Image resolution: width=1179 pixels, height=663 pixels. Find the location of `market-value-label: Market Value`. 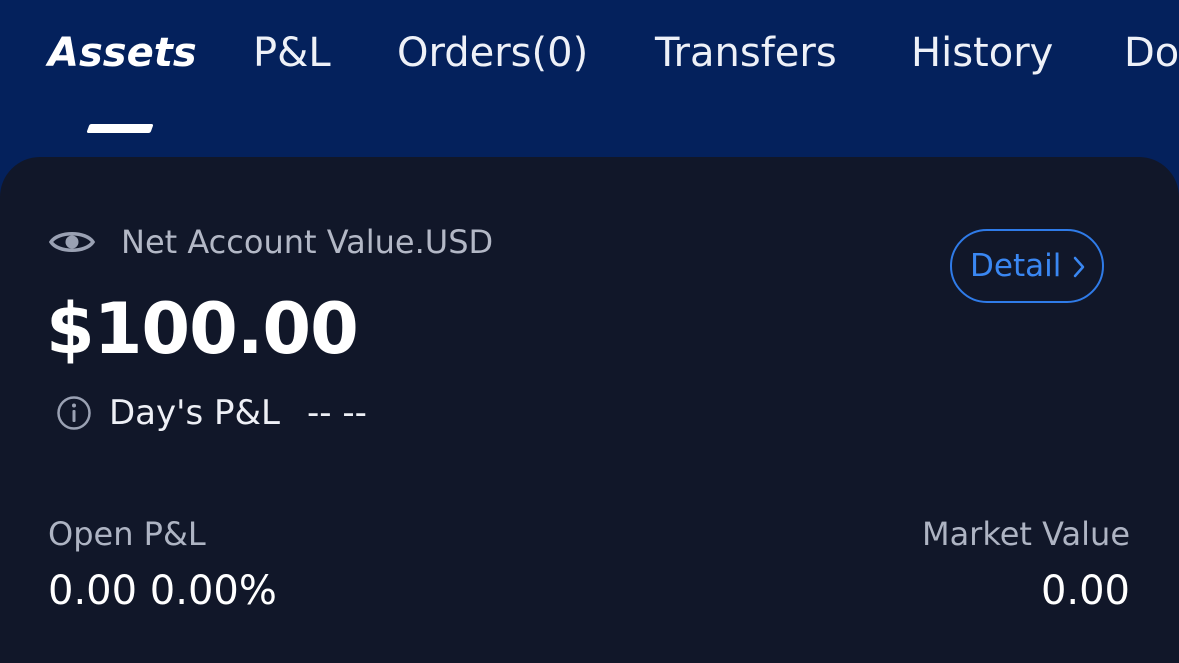

market-value-label: Market Value is located at coordinates (1025, 534).